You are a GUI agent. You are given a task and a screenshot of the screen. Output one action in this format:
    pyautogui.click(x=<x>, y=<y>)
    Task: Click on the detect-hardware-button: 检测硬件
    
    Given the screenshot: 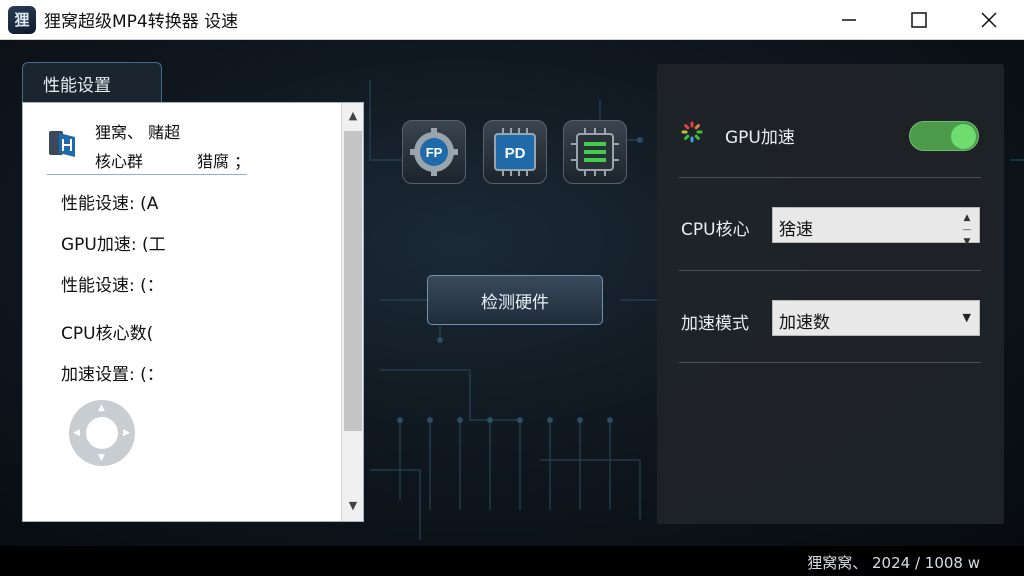 What is the action you would take?
    pyautogui.click(x=515, y=300)
    